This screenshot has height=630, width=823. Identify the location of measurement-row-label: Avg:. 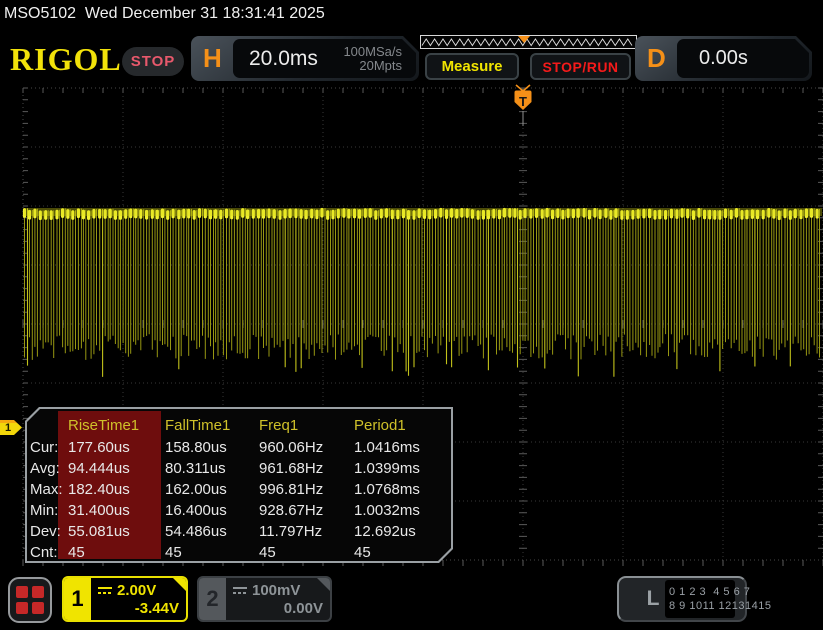
(45, 468).